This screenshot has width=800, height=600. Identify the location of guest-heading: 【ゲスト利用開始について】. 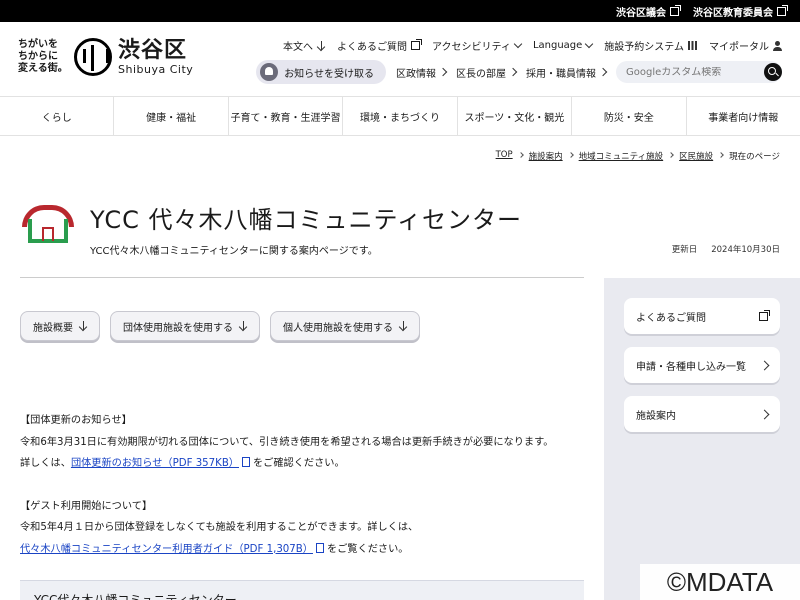
(86, 506).